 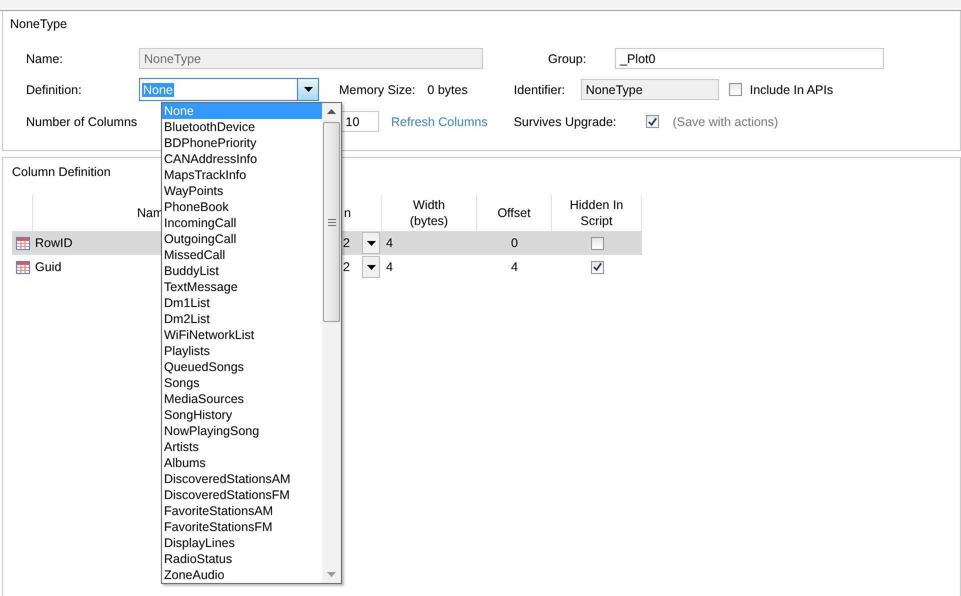 What do you see at coordinates (540, 89) in the screenshot?
I see `identifier-label: Identifier:` at bounding box center [540, 89].